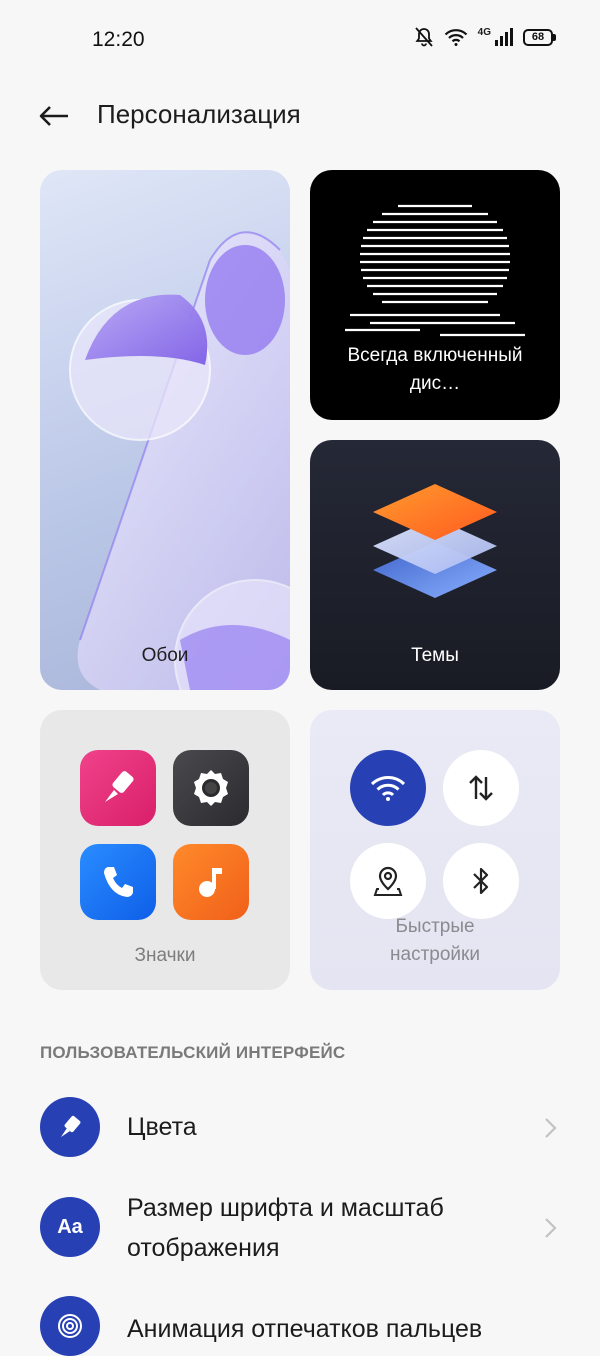 This screenshot has height=1356, width=600. Describe the element at coordinates (305, 1329) in the screenshot. I see `list-item-label: Анимация отпечатков пальцев` at that location.